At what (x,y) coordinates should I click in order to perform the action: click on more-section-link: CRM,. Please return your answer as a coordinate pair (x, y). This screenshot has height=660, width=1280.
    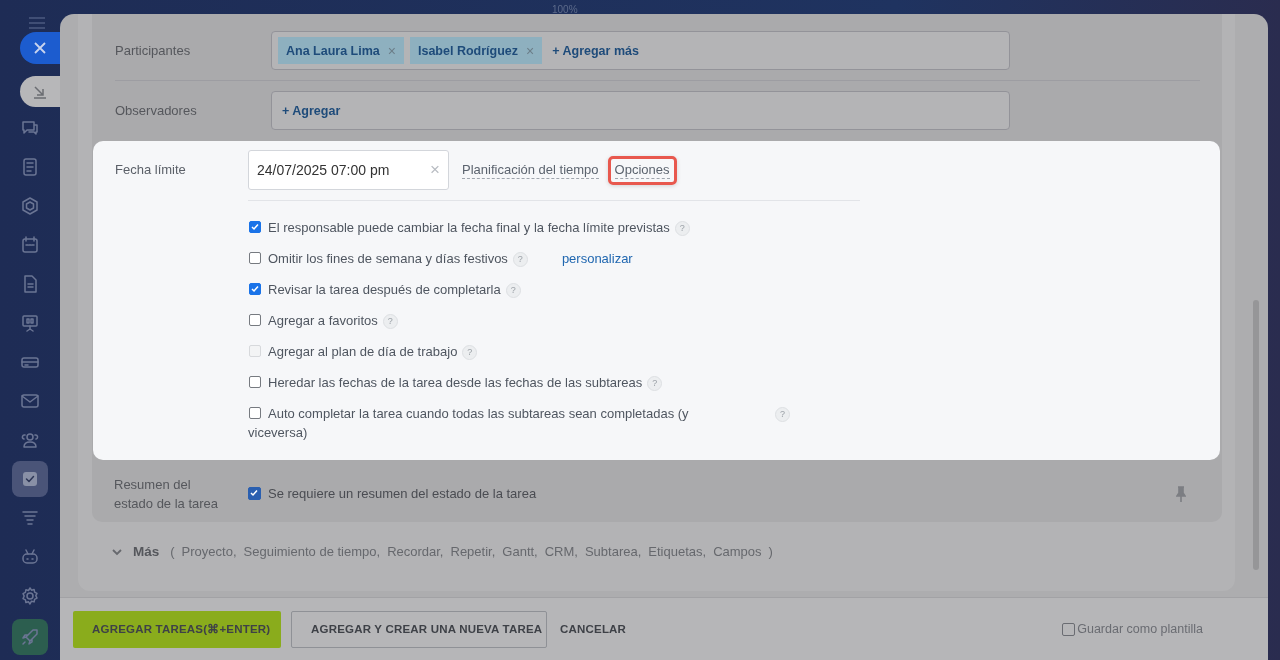
    Looking at the image, I should click on (561, 551).